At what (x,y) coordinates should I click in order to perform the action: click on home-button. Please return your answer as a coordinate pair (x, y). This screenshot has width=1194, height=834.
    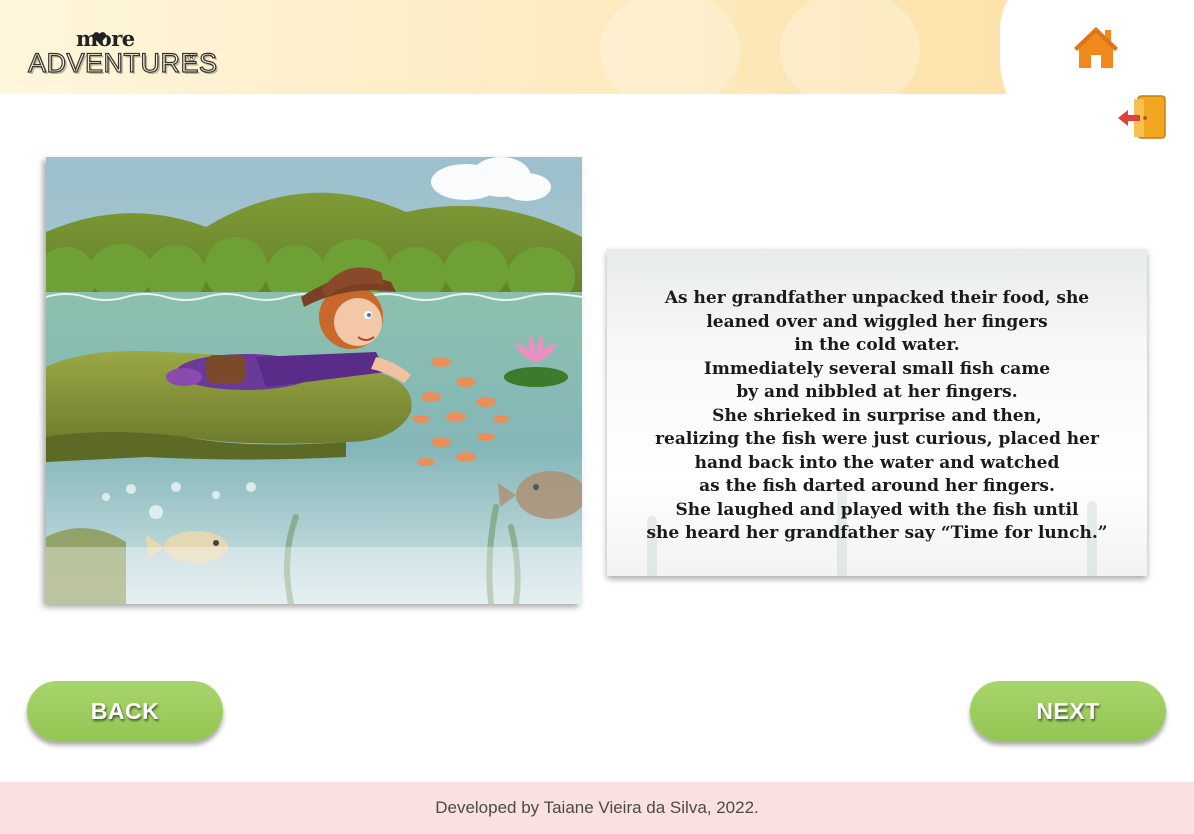
    Looking at the image, I should click on (1096, 47).